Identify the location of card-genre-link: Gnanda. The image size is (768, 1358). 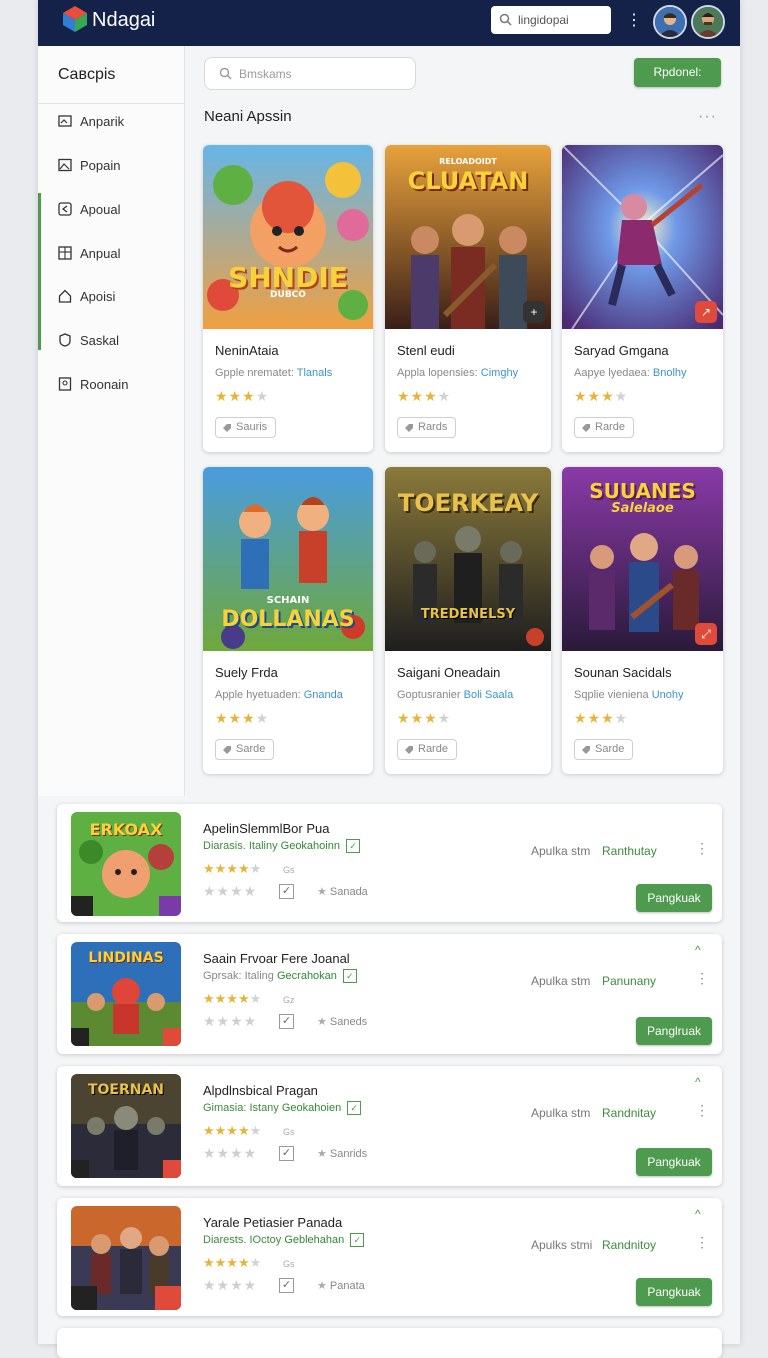
(323, 695).